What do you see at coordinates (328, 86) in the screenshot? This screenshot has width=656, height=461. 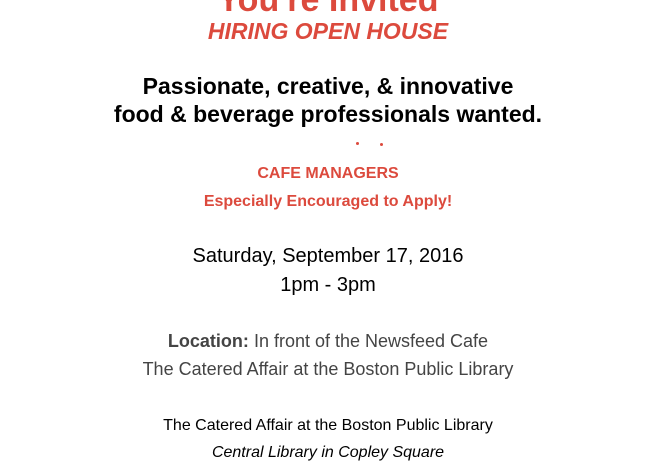 I see `tagline-line-1: Passionate, creative, & innovative` at bounding box center [328, 86].